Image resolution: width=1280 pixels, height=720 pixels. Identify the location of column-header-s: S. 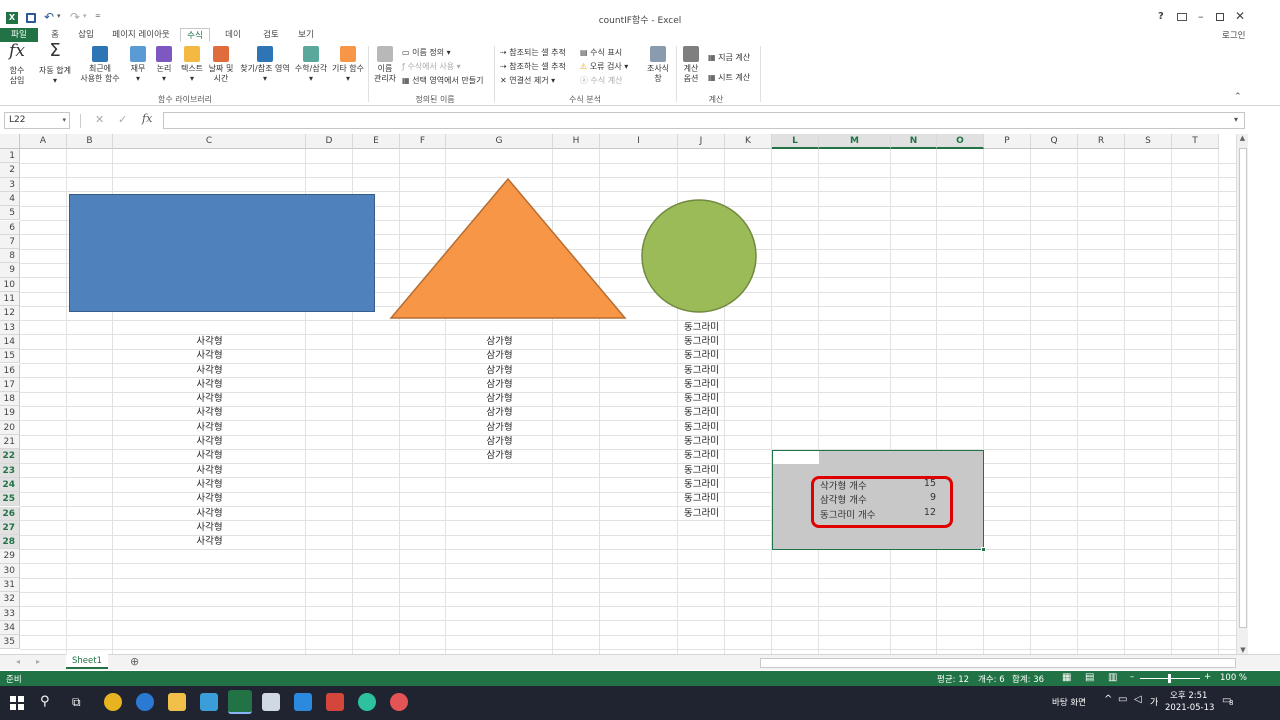
(1148, 141).